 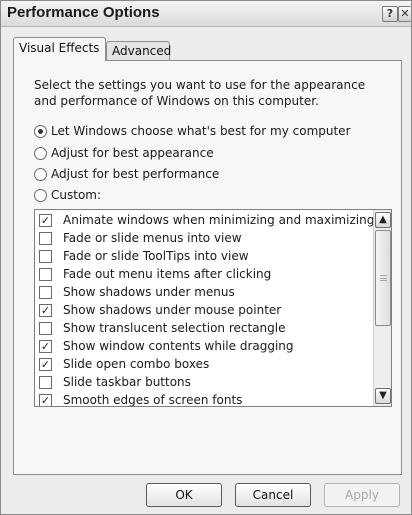 I want to click on effect-label: Show shadows under mouse pointer, so click(x=172, y=310).